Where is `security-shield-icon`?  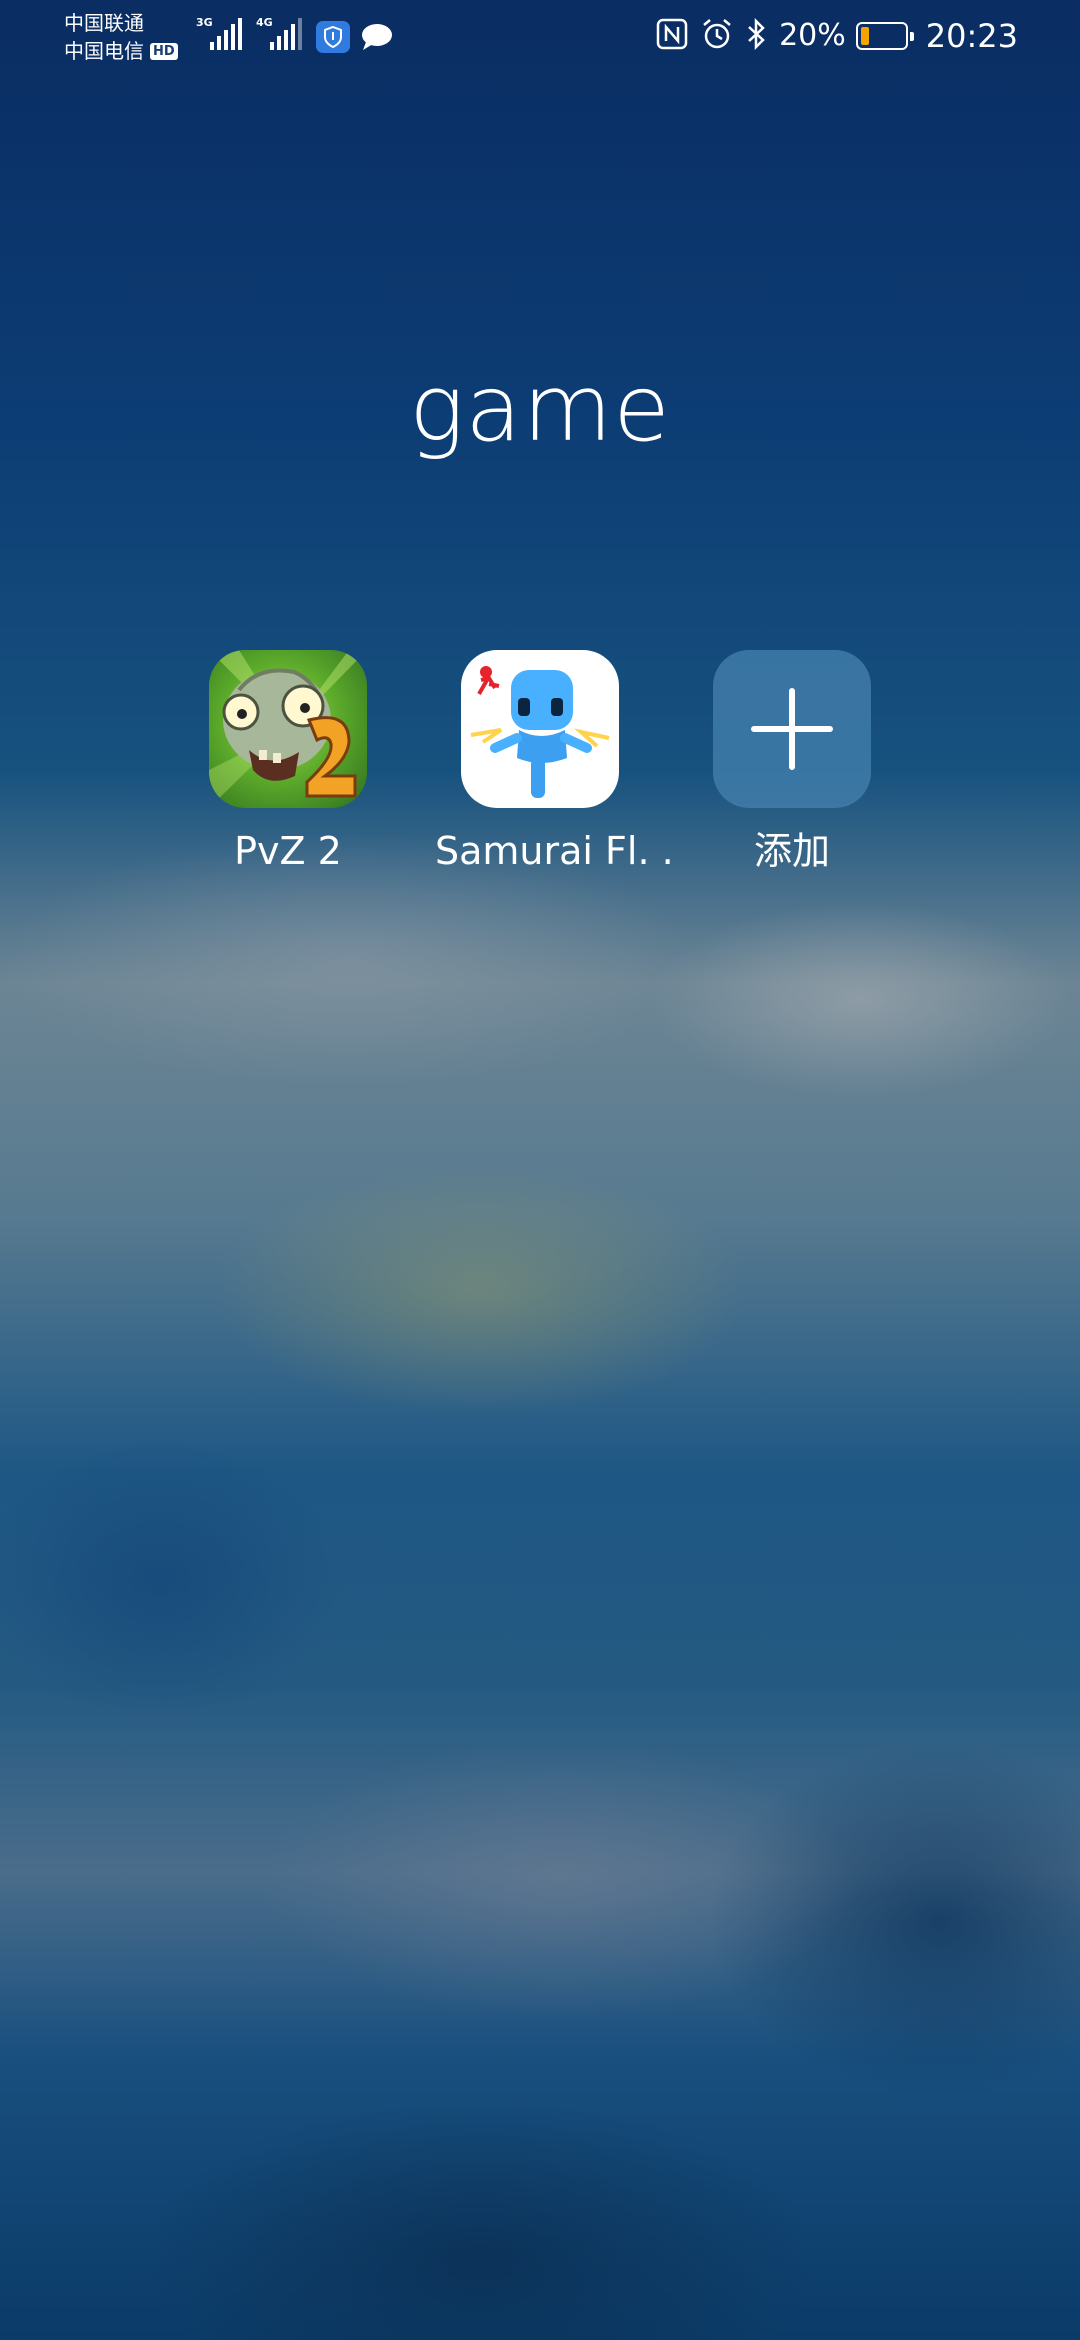
security-shield-icon is located at coordinates (333, 37).